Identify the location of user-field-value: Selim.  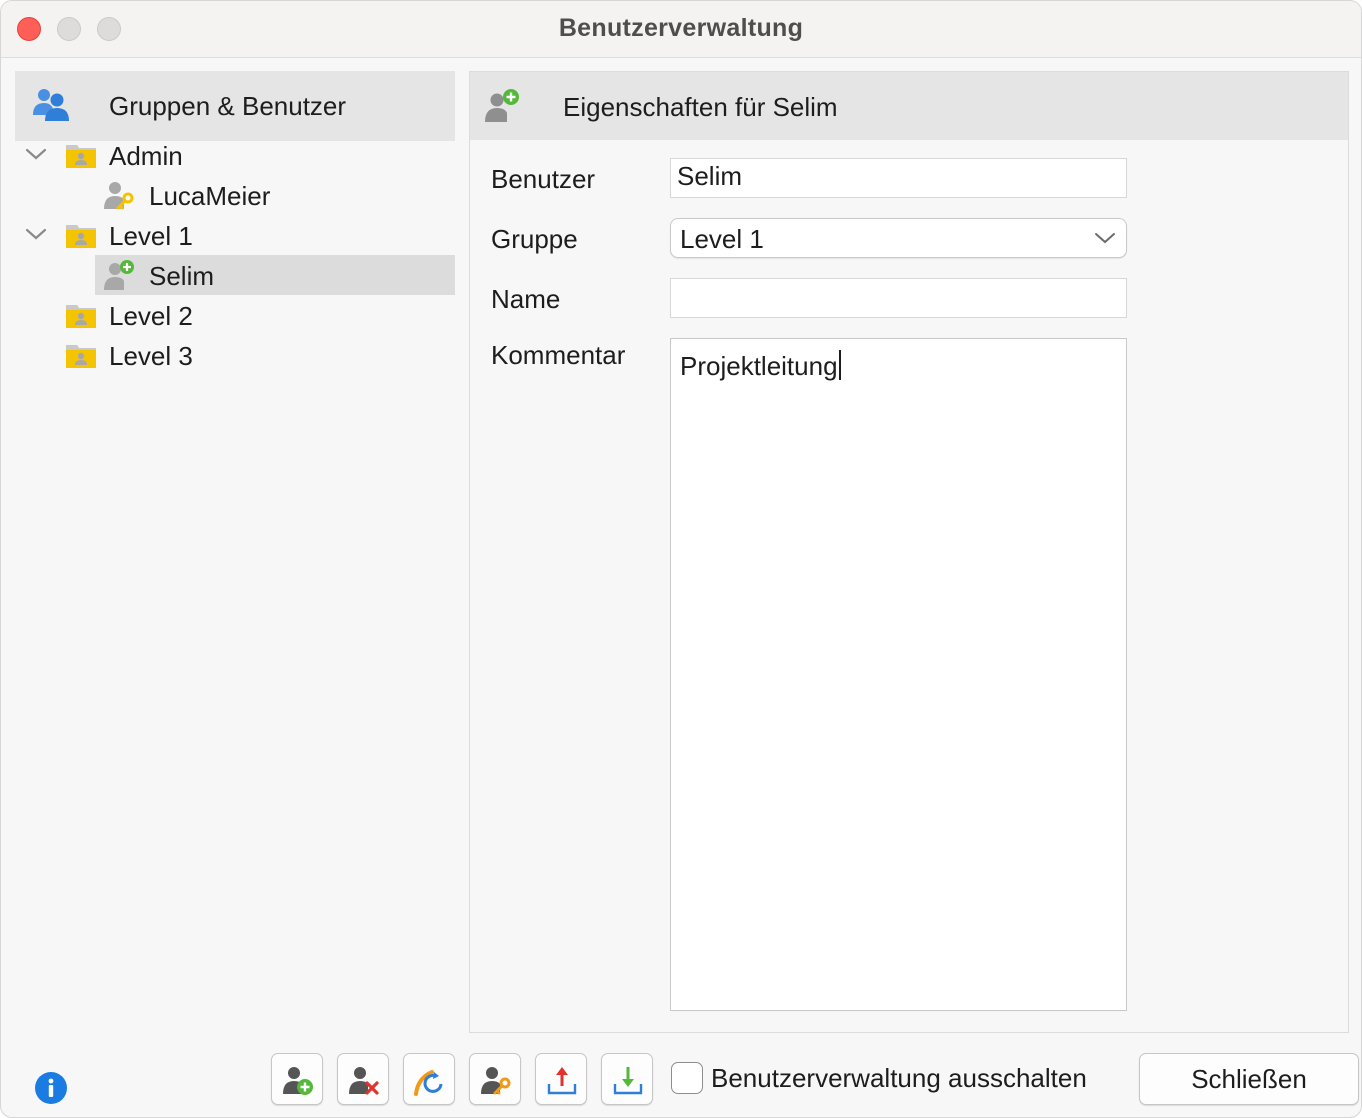
(710, 176).